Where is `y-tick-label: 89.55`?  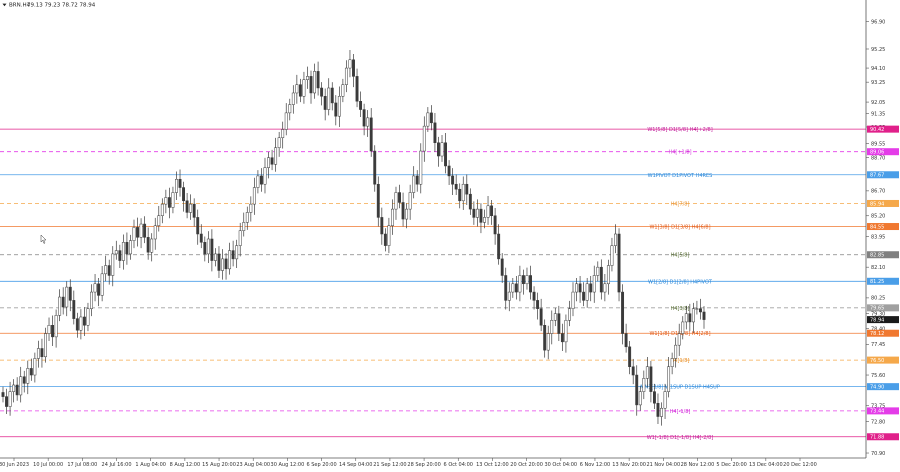
y-tick-label: 89.55 is located at coordinates (878, 144).